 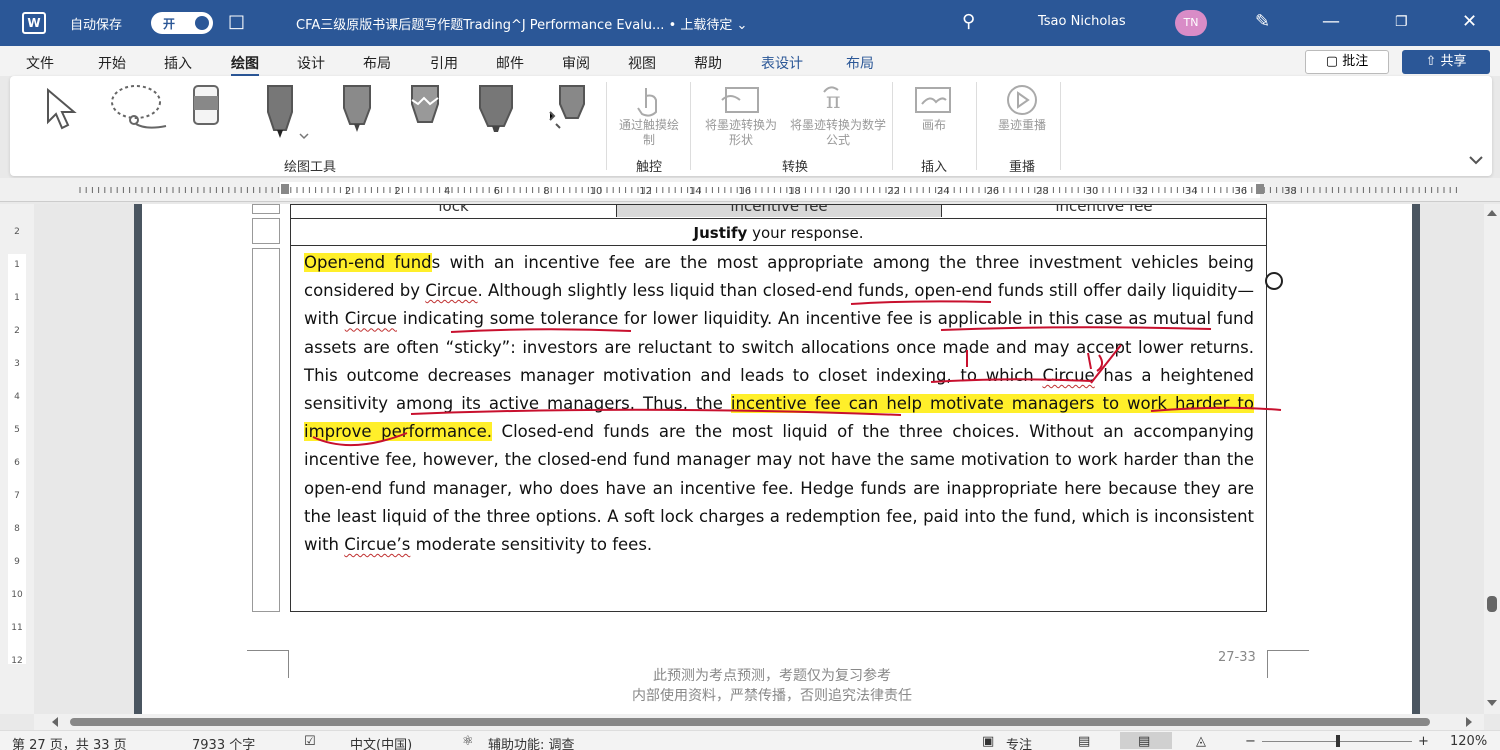 I want to click on ink-to-math-label: 将墨迹转换为数学公式, so click(x=838, y=133).